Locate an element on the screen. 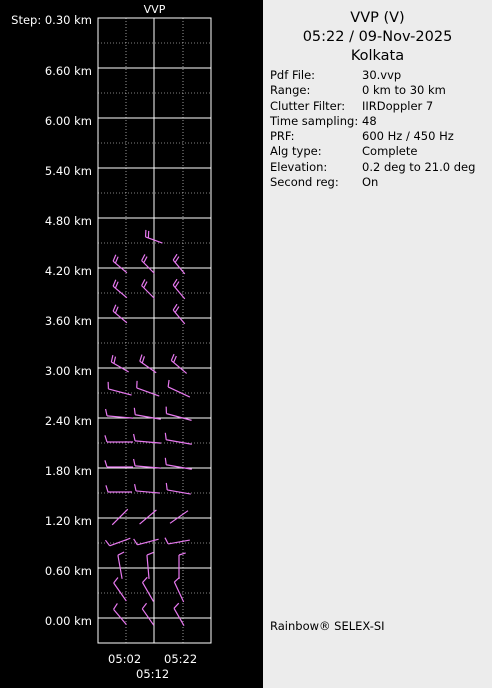 This screenshot has height=688, width=492. info-value: IIRDoppler 7 is located at coordinates (398, 105).